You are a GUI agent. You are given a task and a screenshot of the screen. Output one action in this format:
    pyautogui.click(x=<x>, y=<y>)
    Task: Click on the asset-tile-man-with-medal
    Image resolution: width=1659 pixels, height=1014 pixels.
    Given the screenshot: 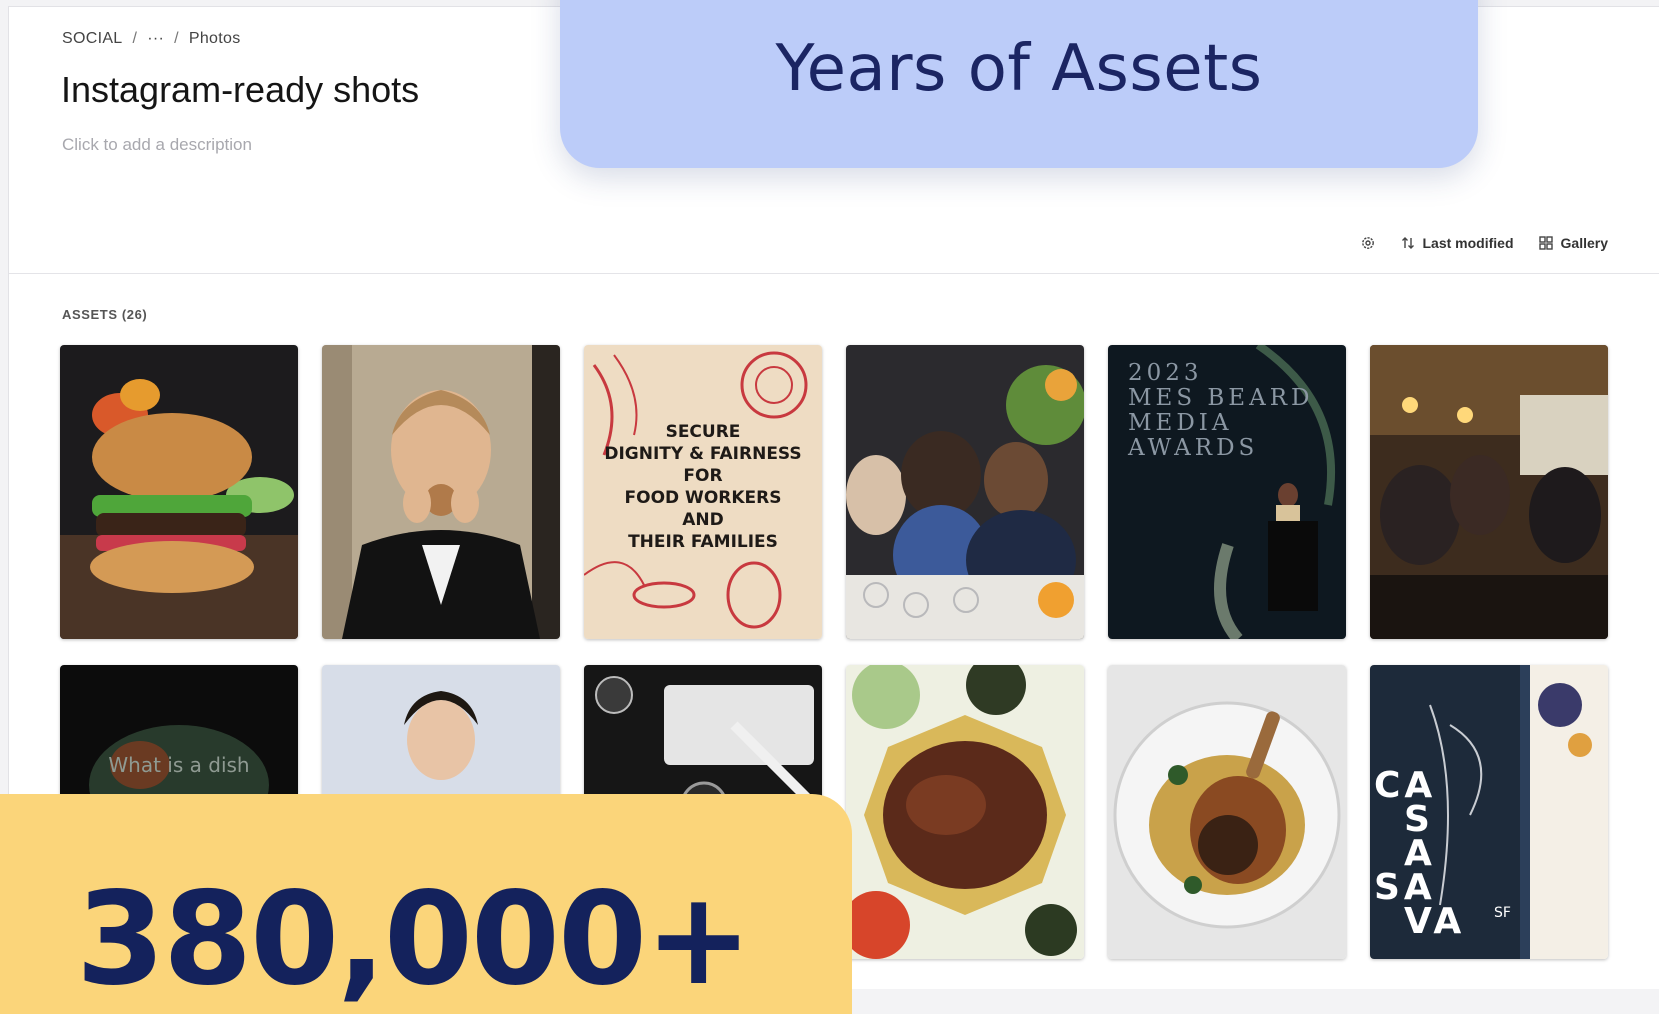 What is the action you would take?
    pyautogui.click(x=441, y=492)
    